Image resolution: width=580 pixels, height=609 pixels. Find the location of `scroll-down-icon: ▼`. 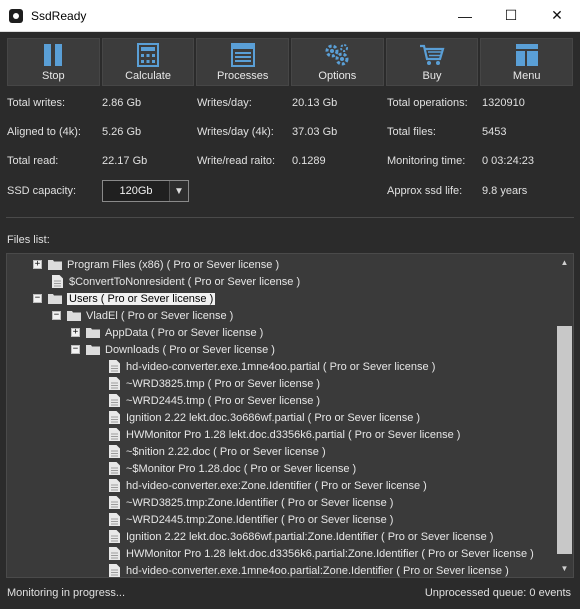

scroll-down-icon: ▼ is located at coordinates (564, 568).